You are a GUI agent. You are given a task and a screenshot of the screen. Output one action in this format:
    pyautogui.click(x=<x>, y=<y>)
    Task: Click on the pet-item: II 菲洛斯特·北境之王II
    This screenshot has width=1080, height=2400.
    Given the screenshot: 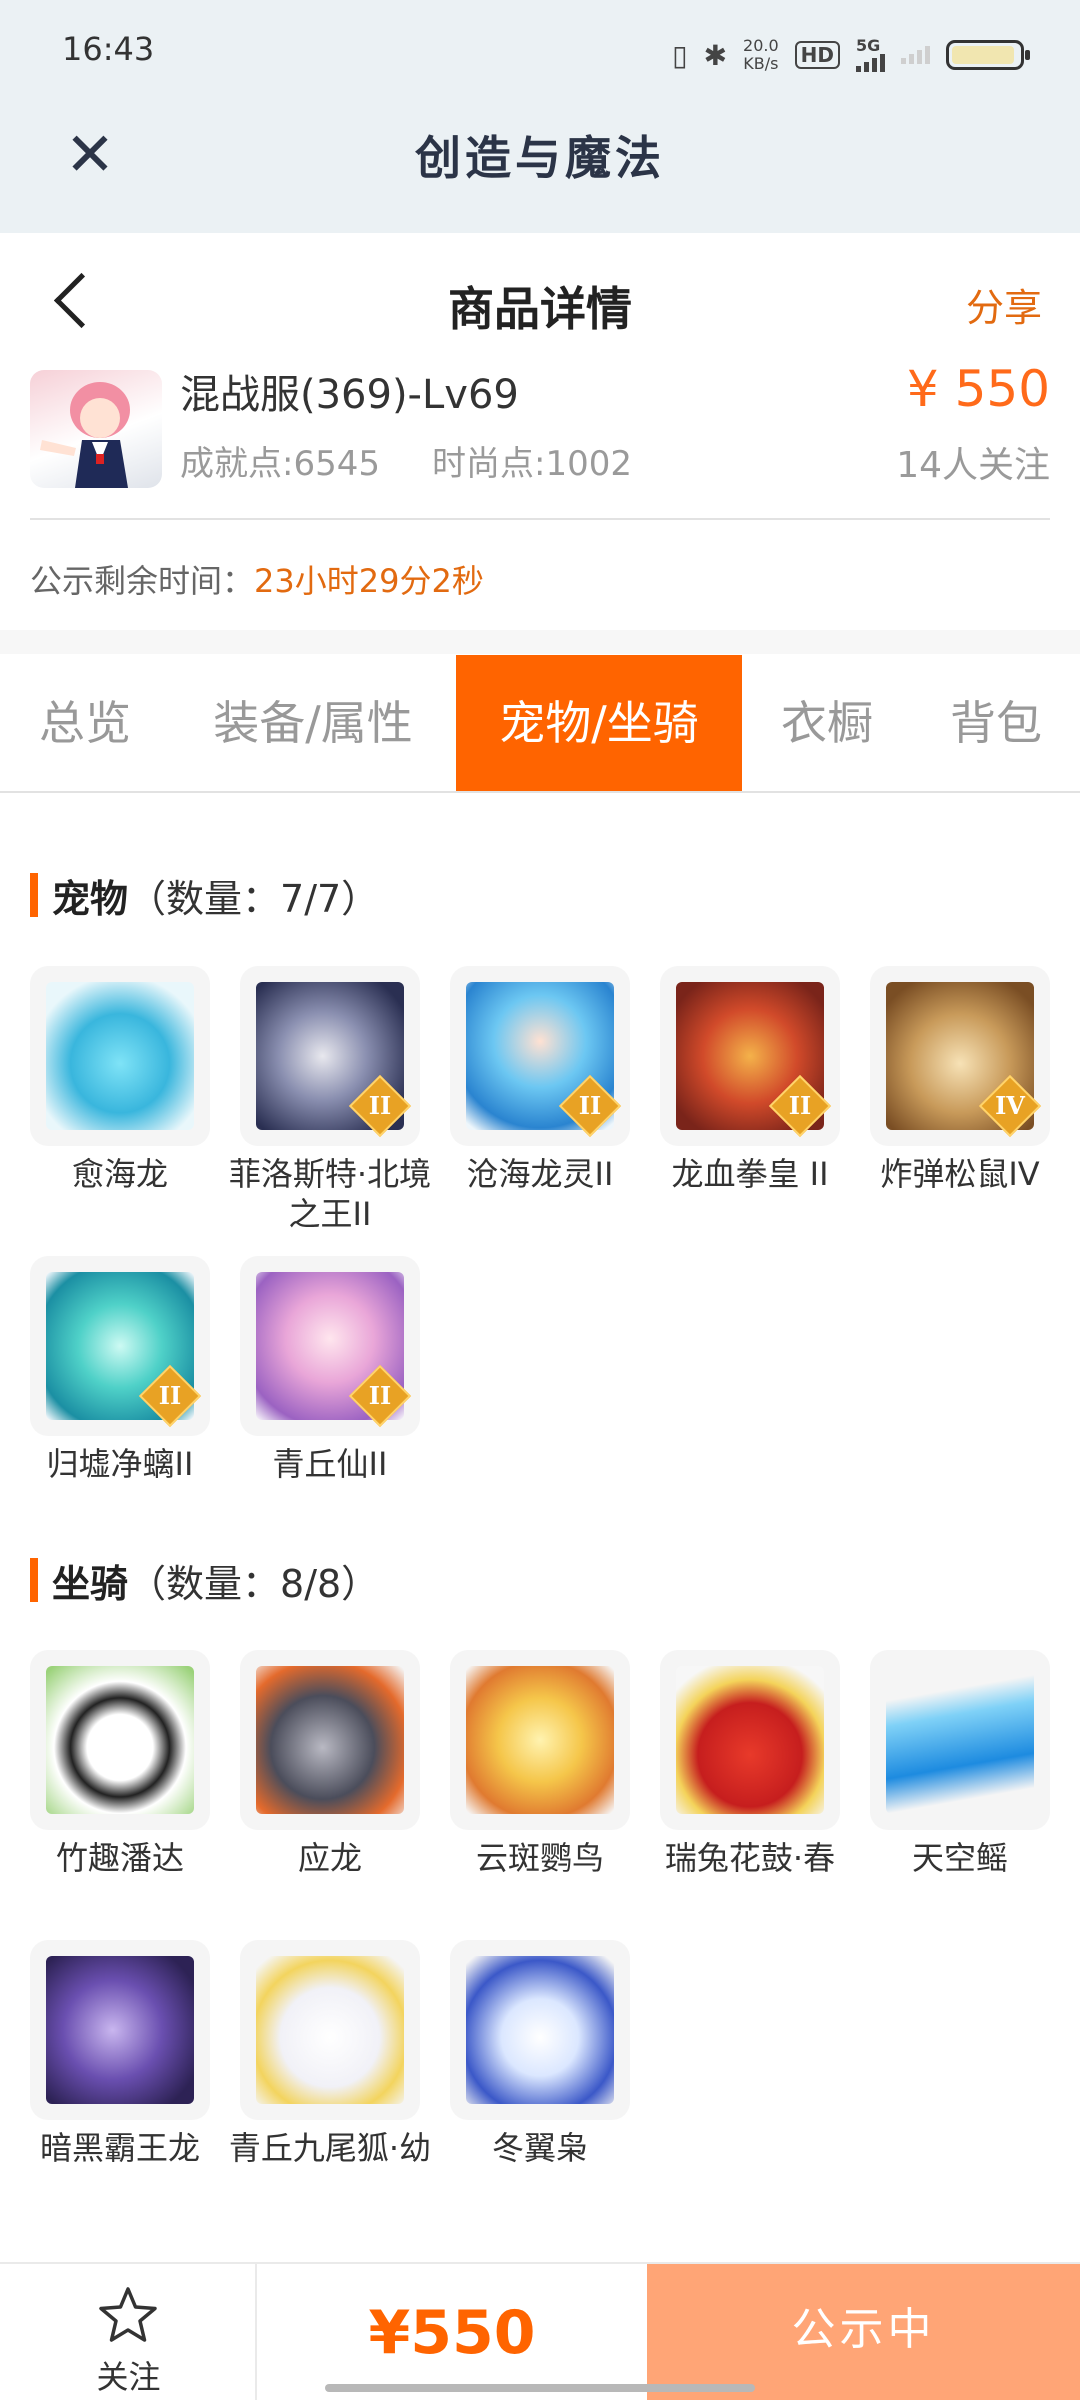 What is the action you would take?
    pyautogui.click(x=330, y=1100)
    